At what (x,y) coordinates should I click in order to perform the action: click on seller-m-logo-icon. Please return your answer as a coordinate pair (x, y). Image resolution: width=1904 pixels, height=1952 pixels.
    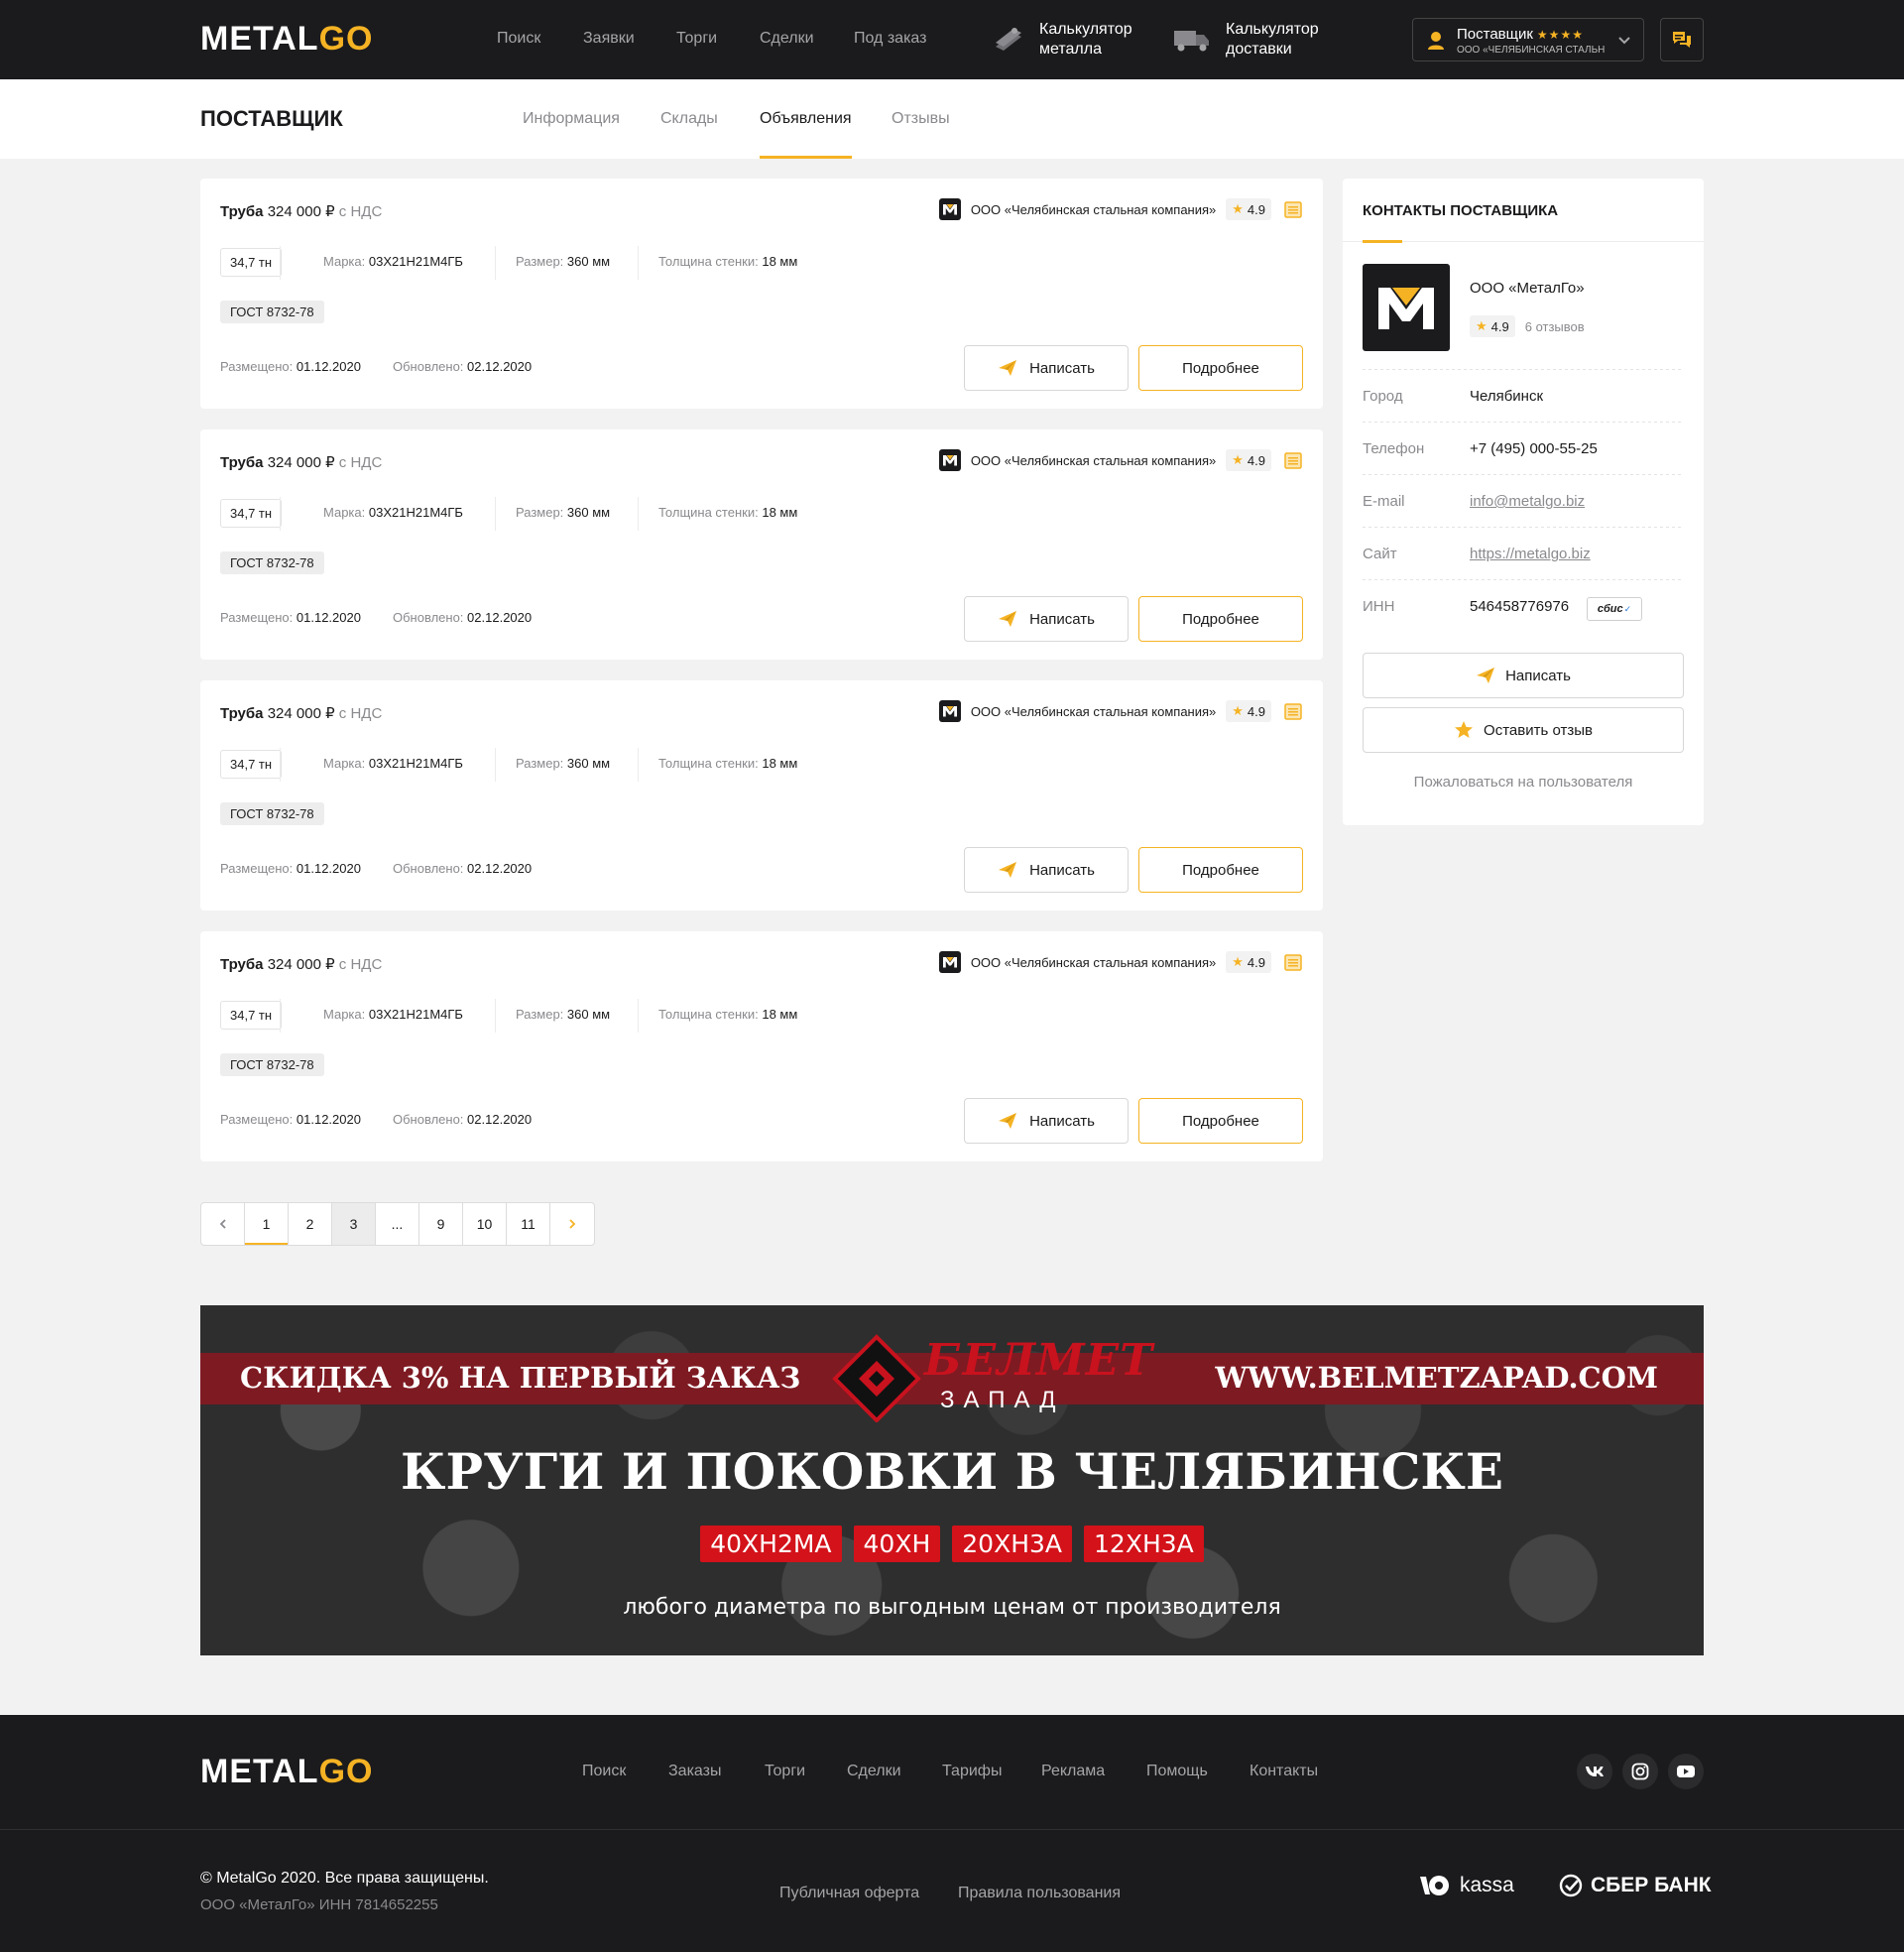
    Looking at the image, I should click on (949, 460).